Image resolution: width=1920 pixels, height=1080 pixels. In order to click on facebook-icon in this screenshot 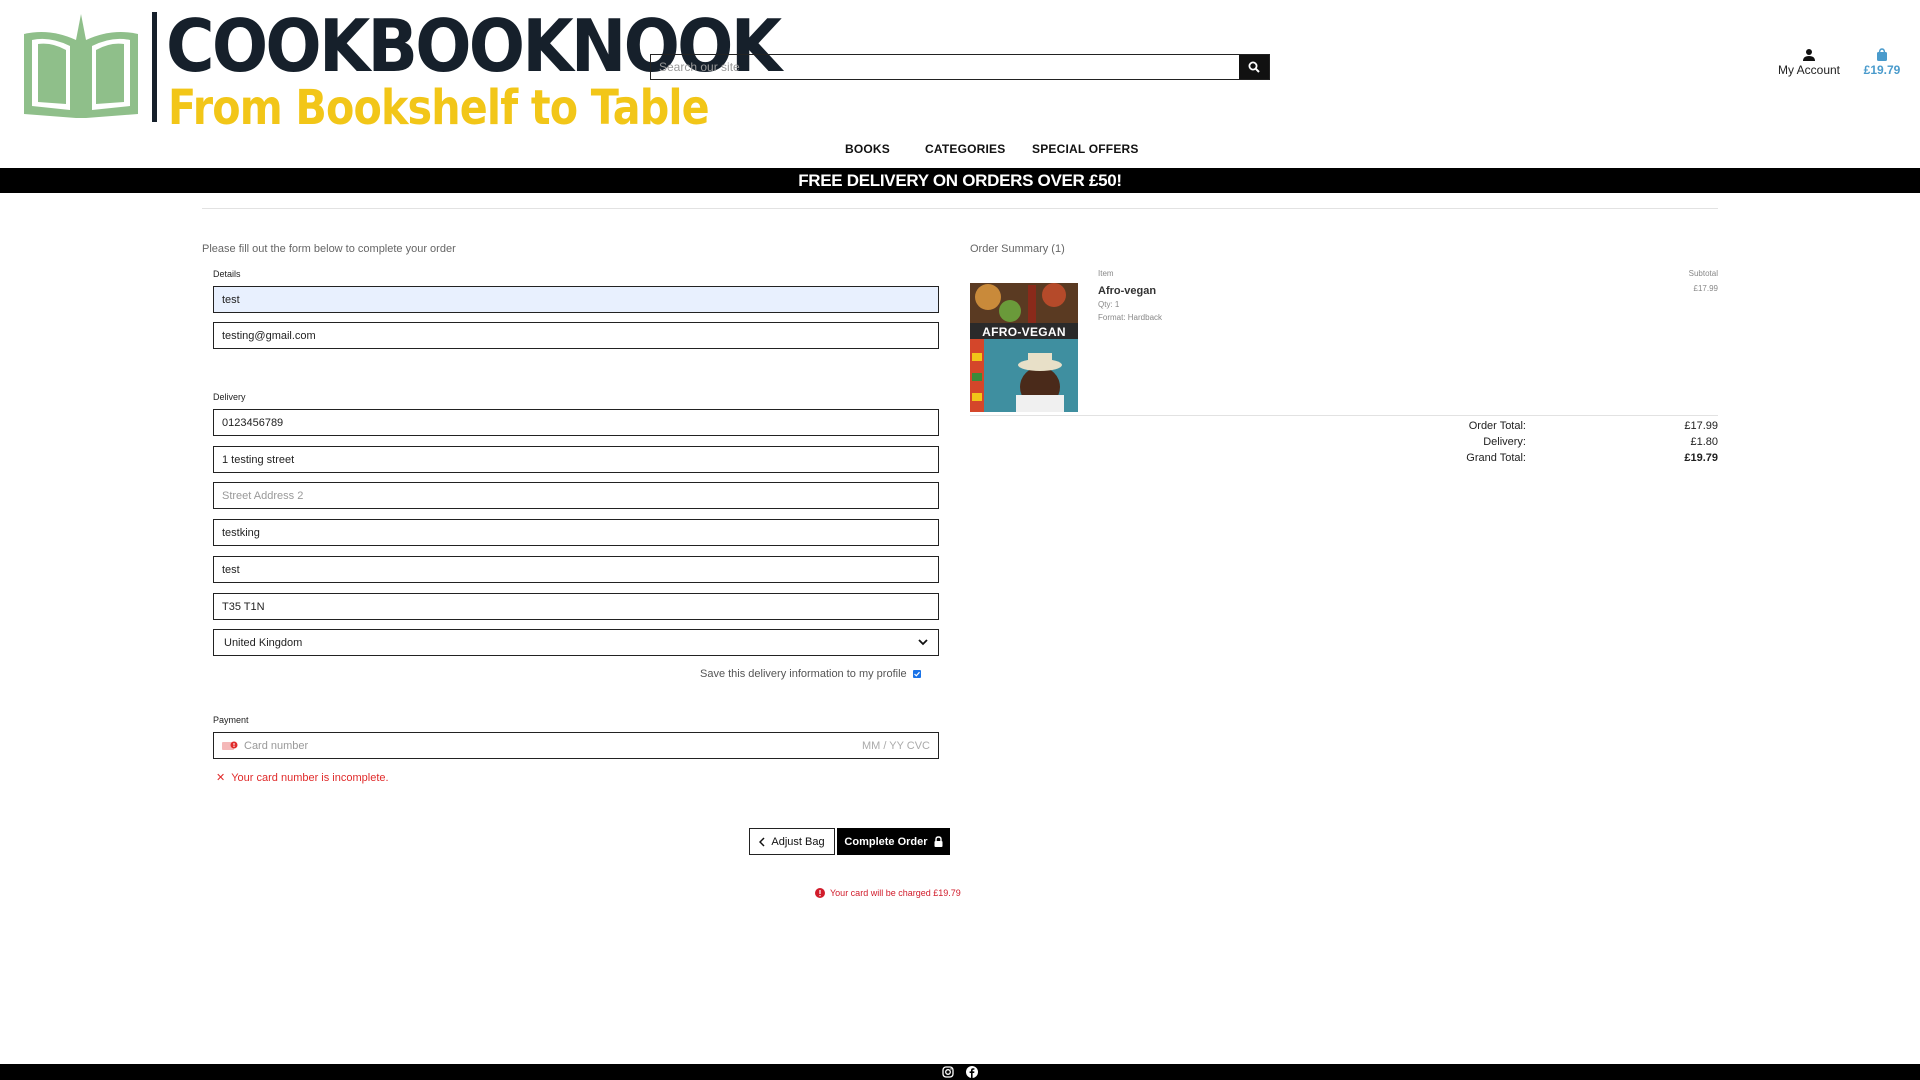, I will do `click(972, 1072)`.